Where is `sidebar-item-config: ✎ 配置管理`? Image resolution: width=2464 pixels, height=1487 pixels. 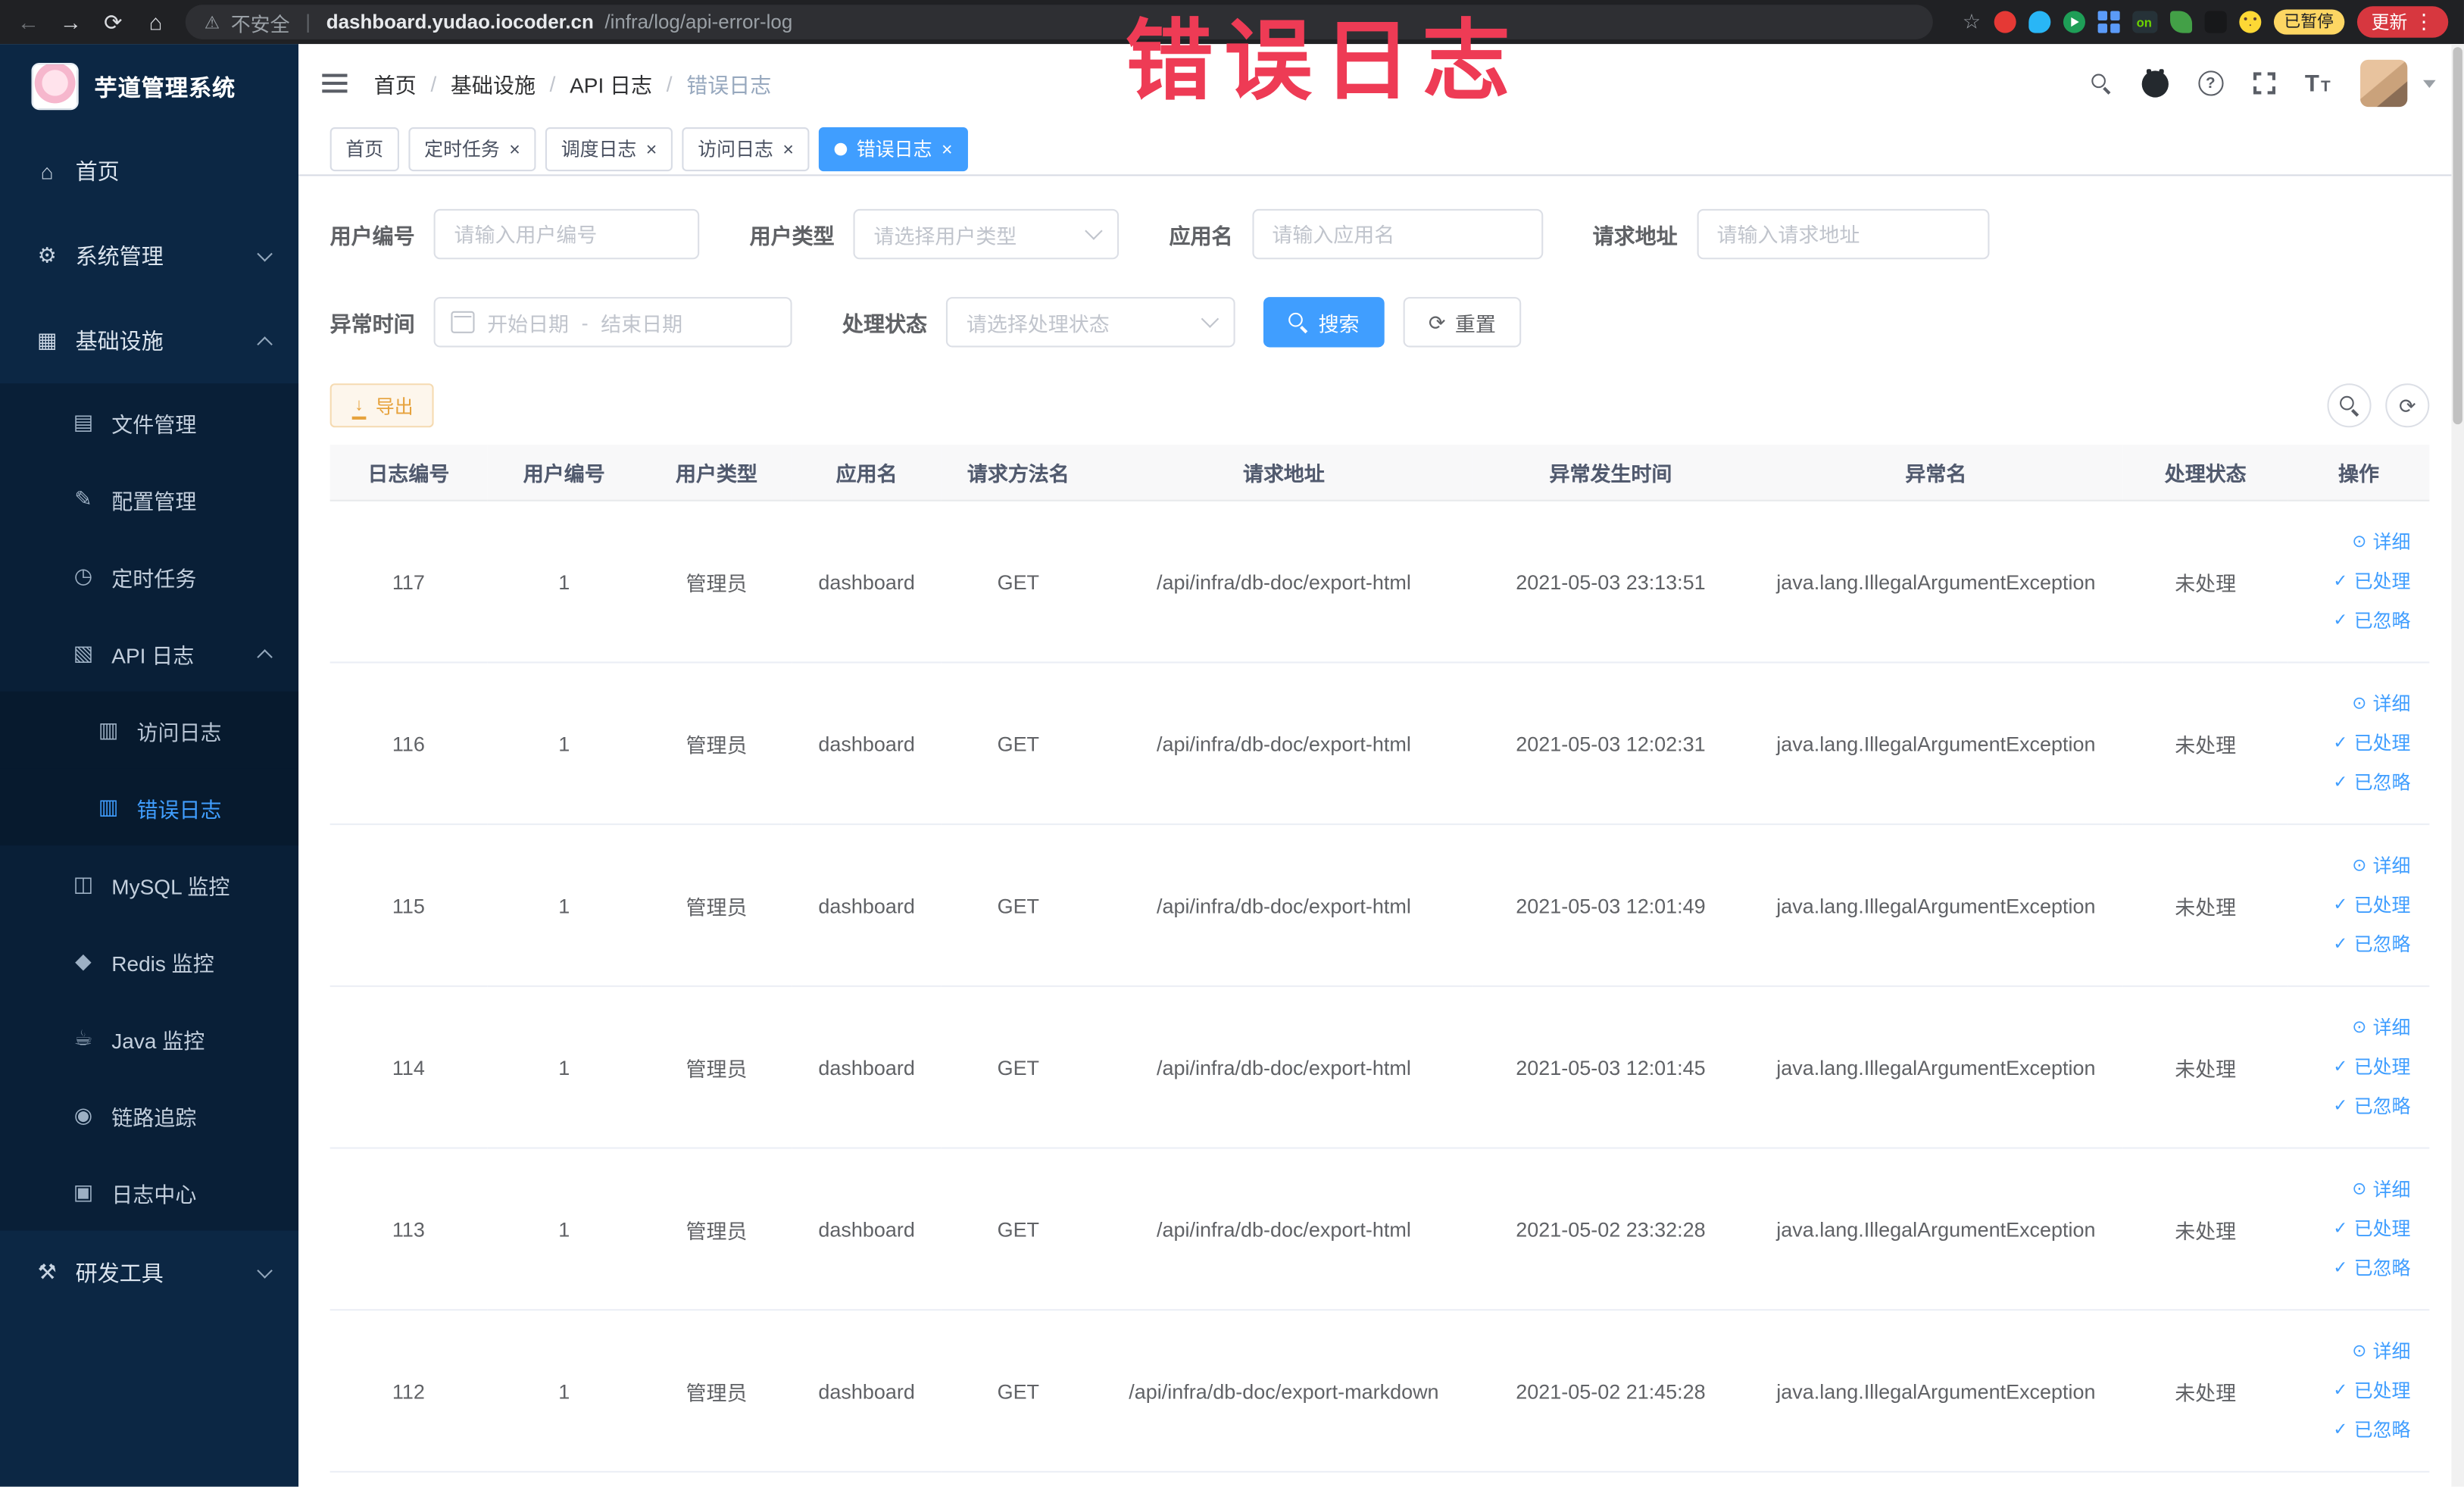 sidebar-item-config: ✎ 配置管理 is located at coordinates (149, 499).